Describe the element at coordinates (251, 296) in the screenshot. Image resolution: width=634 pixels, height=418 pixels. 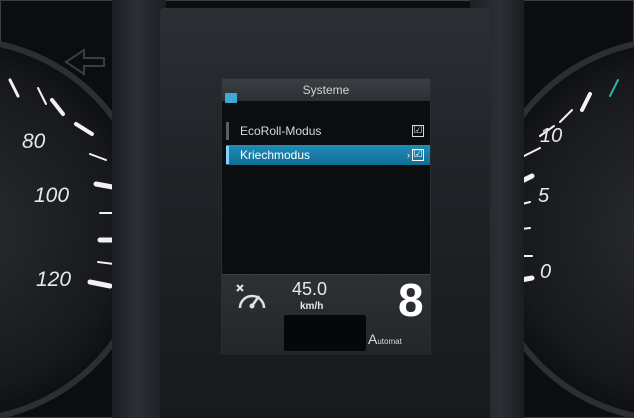
I see `speedometer-icon` at that location.